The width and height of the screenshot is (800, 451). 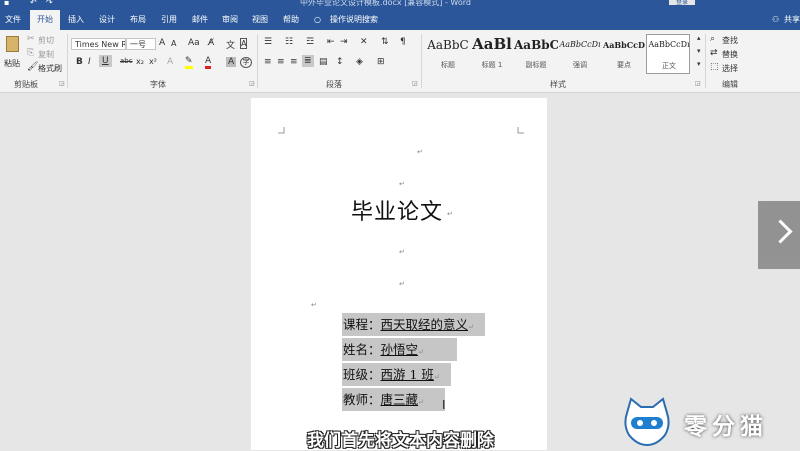 I want to click on video-subtitle: 我们首先将文本内容删除, so click(x=400, y=441).